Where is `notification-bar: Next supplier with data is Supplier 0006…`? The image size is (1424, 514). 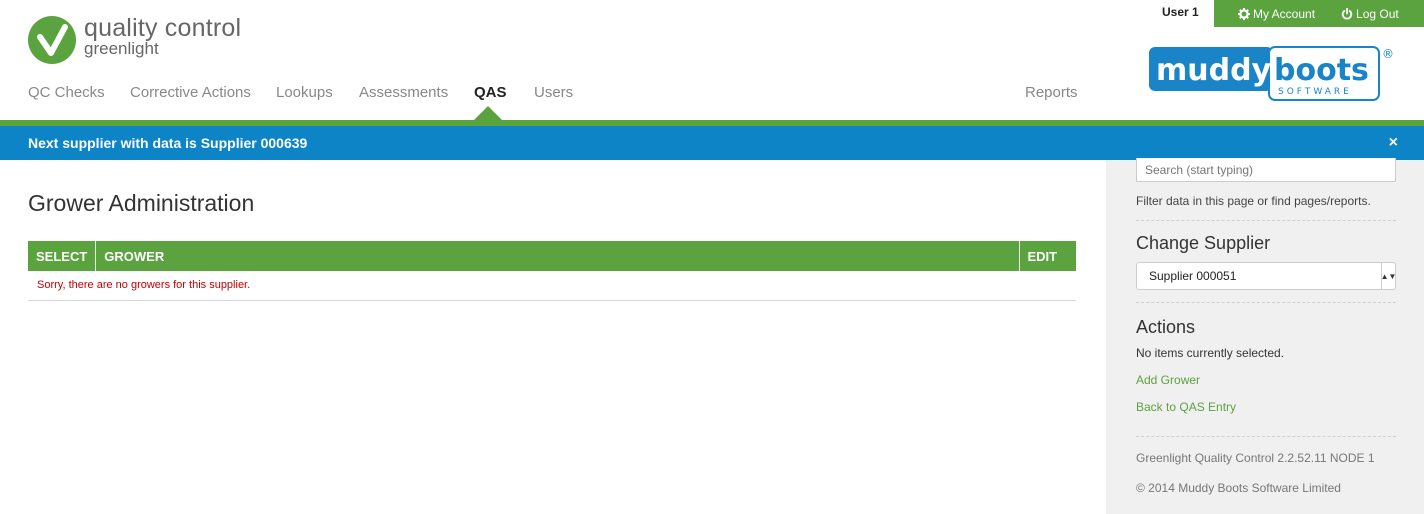 notification-bar: Next supplier with data is Supplier 0006… is located at coordinates (712, 143).